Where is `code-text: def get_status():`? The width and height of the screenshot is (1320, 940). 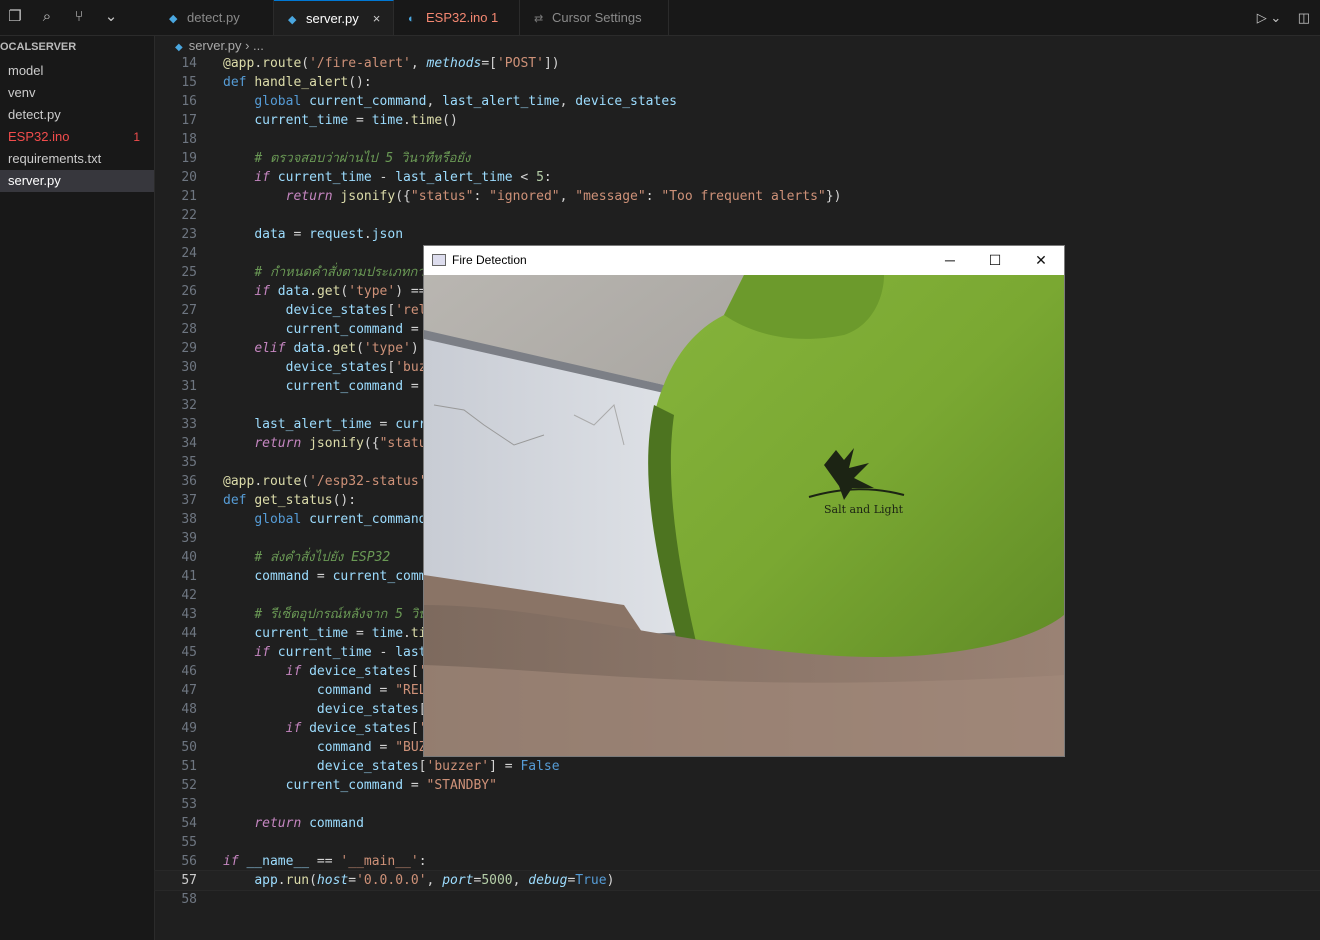 code-text: def get_status(): is located at coordinates (290, 500).